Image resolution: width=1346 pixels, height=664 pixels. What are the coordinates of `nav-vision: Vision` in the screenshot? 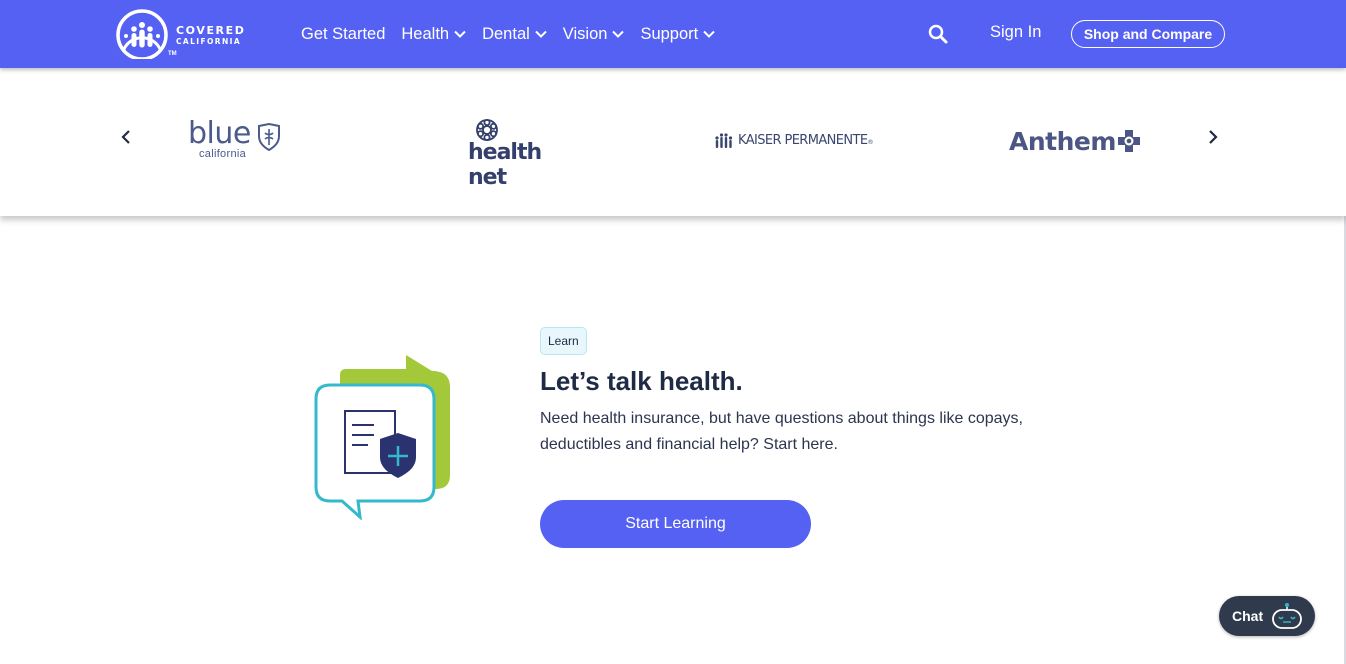 It's located at (594, 34).